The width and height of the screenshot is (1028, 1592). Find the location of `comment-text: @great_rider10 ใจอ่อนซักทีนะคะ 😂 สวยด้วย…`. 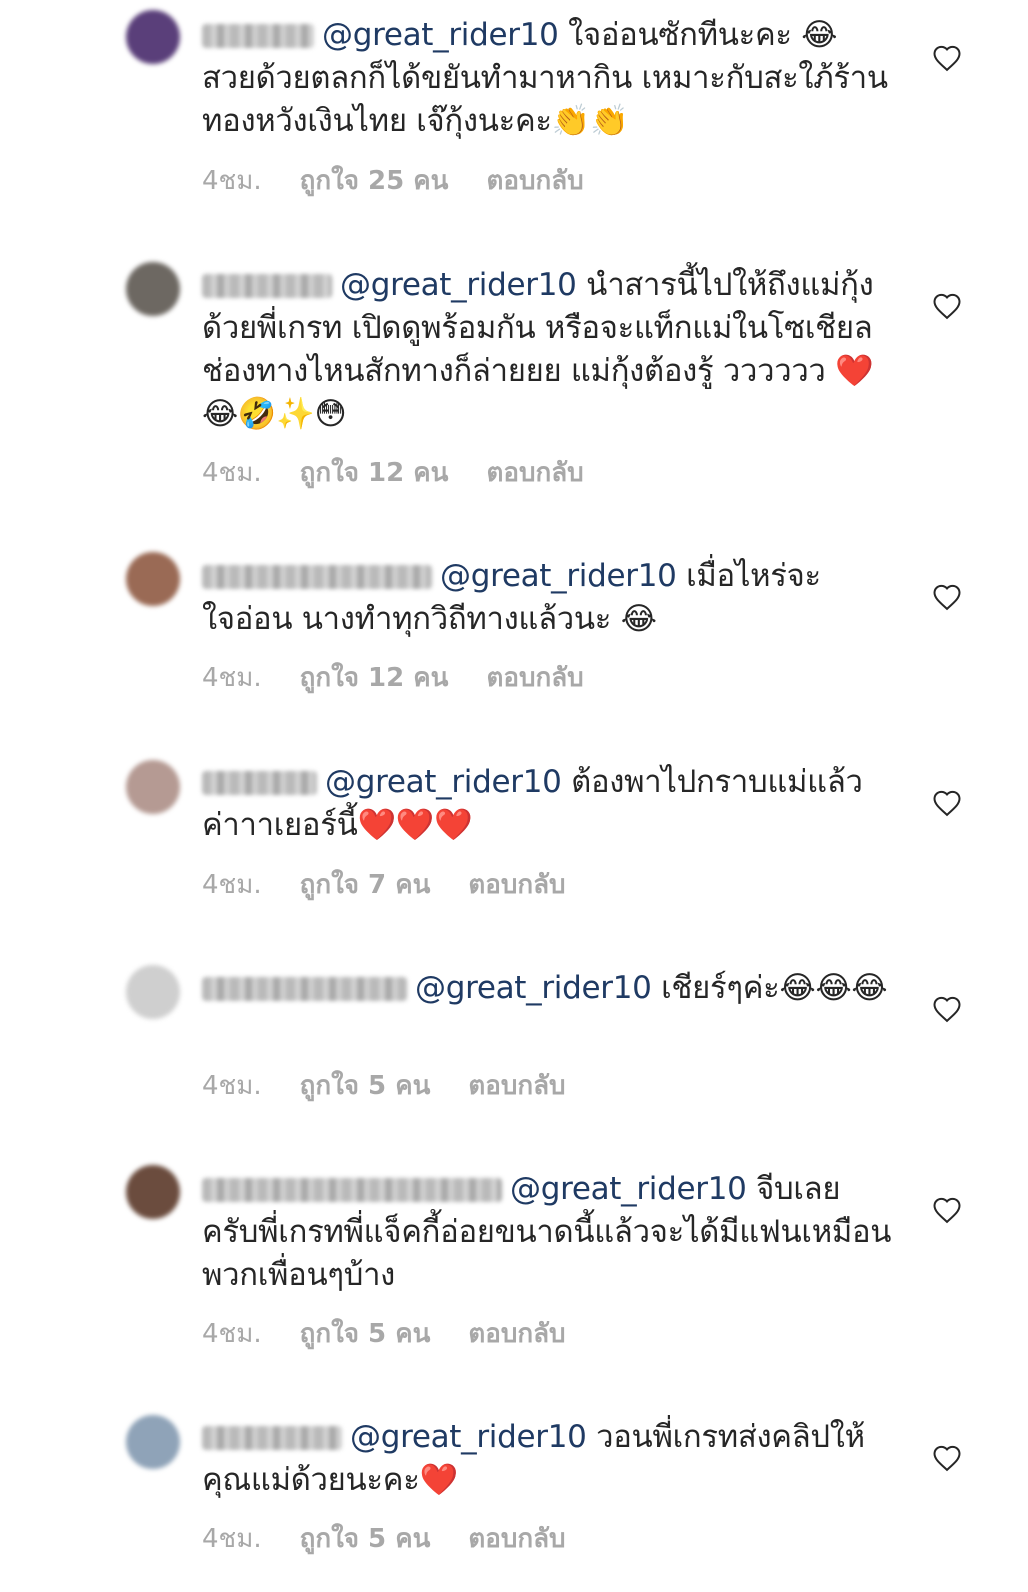

comment-text: @great_rider10 ใจอ่อนซักทีนะคะ 😂 สวยด้วย… is located at coordinates (547, 78).